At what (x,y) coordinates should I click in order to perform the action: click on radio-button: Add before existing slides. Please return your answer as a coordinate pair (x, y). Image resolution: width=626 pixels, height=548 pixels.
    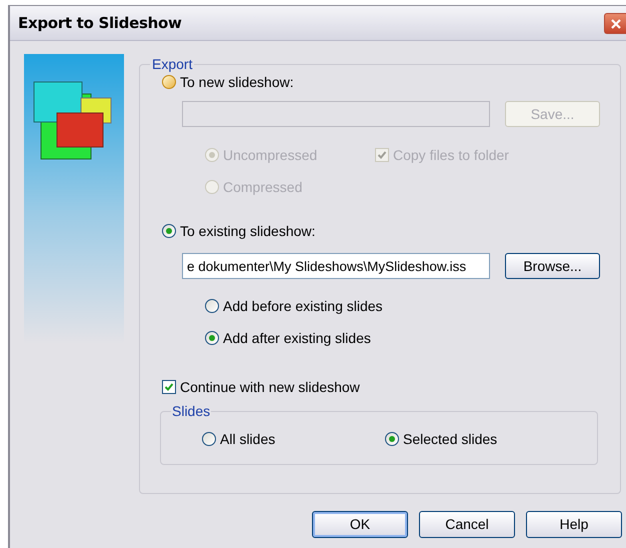
    Looking at the image, I should click on (294, 306).